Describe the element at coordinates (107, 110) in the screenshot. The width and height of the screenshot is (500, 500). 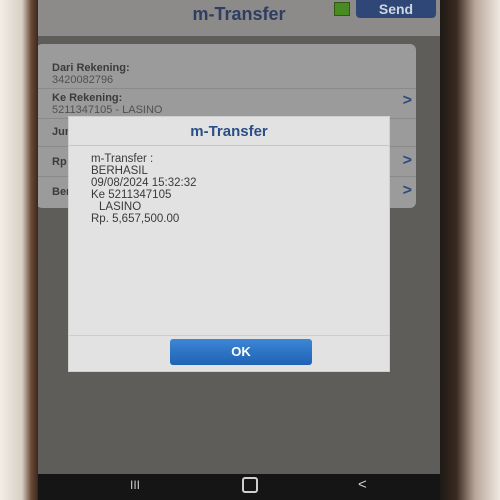
I see `row-value: 5211347105 - LASINO` at that location.